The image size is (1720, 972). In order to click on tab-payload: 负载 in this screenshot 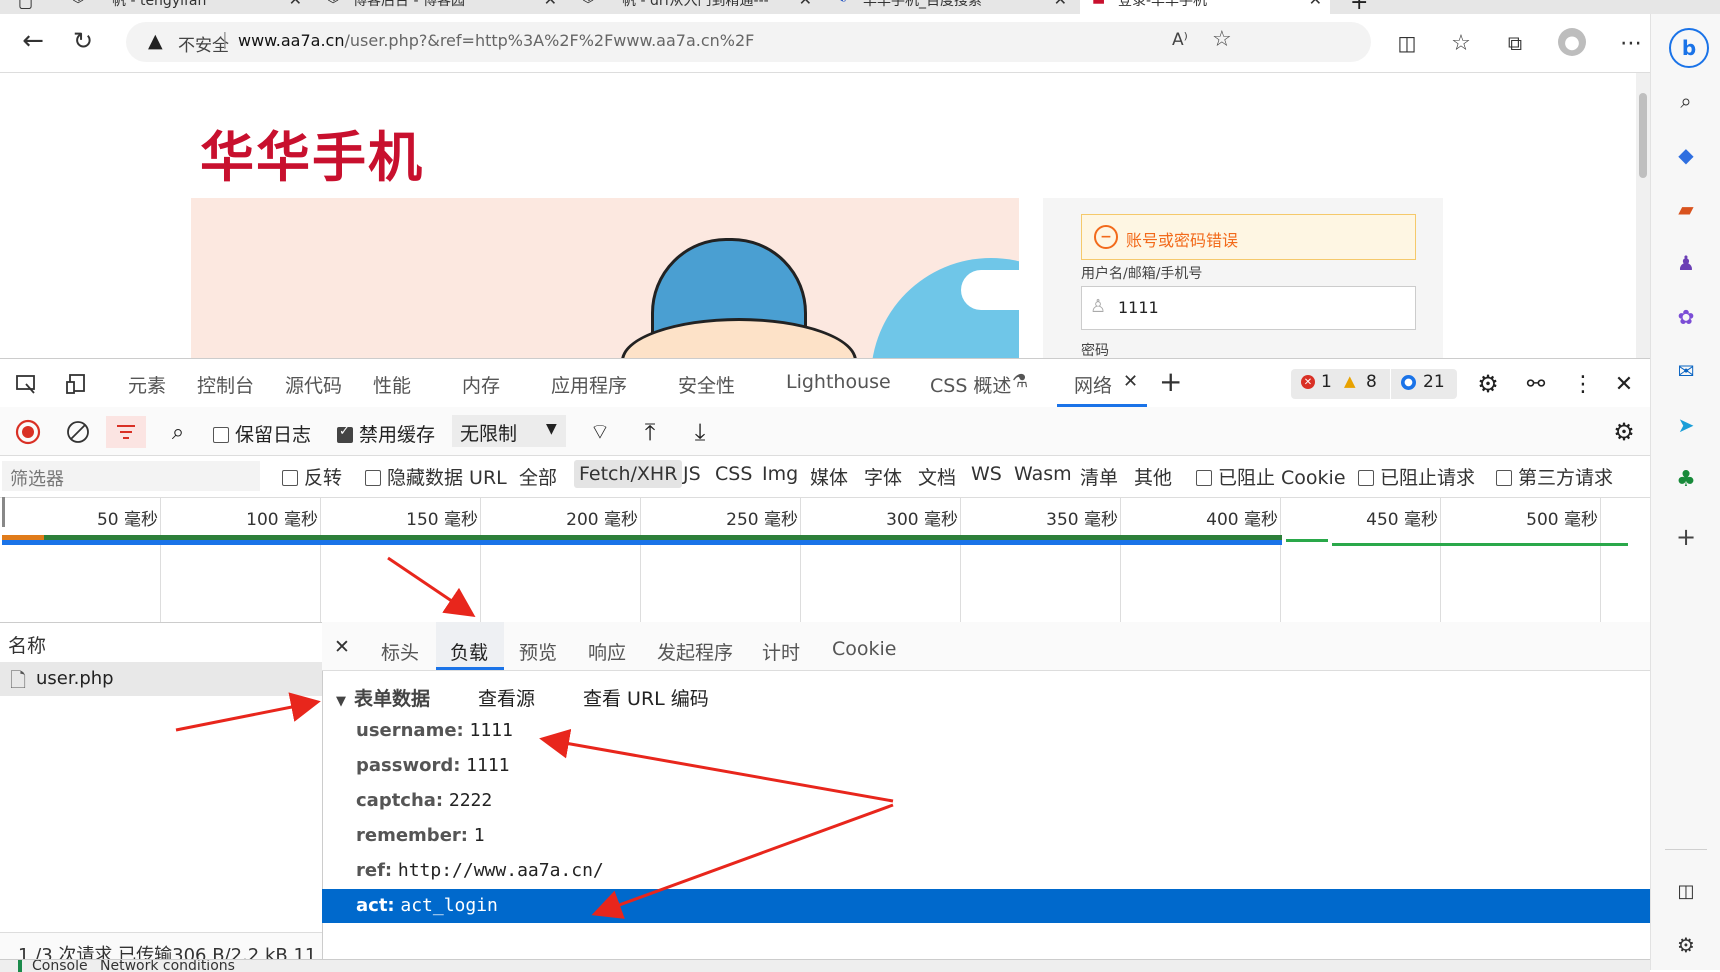, I will do `click(470, 646)`.